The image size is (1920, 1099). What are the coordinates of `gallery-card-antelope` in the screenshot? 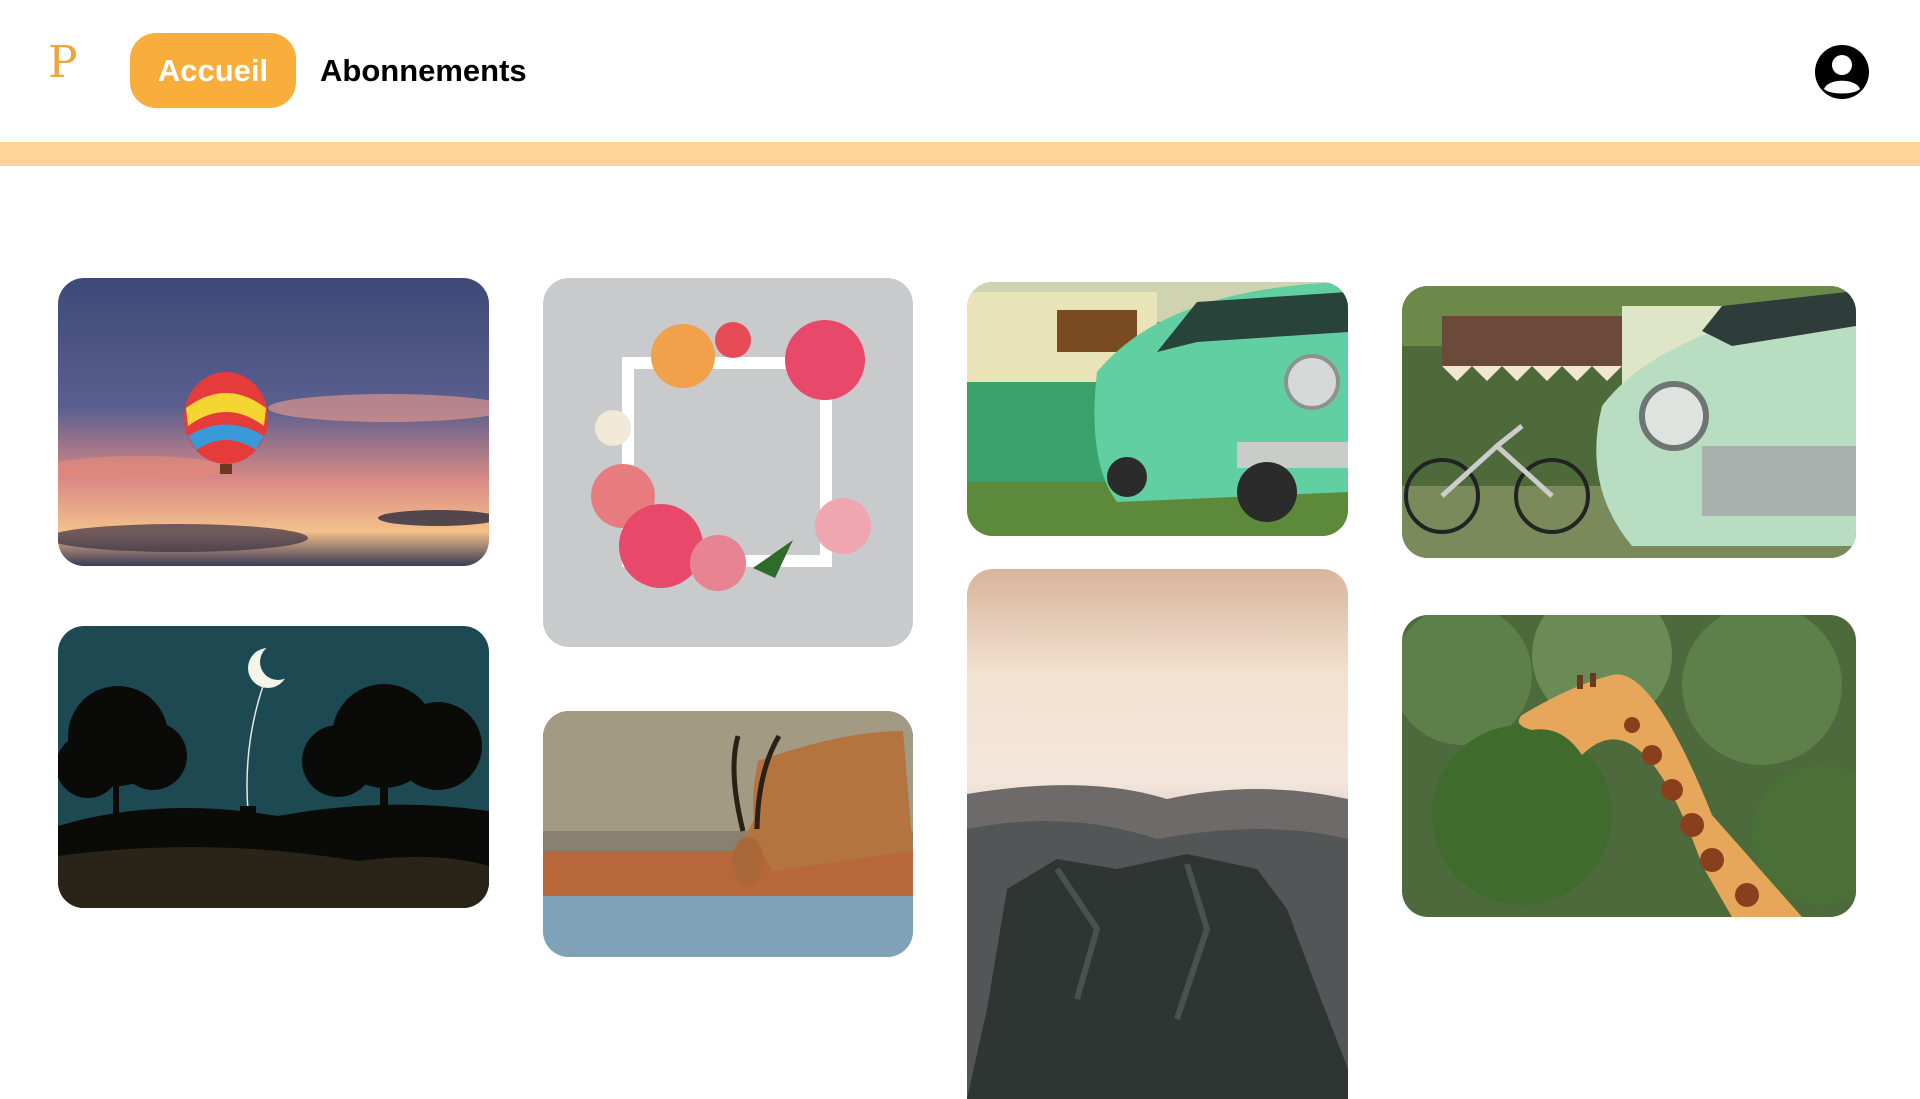 It's located at (728, 834).